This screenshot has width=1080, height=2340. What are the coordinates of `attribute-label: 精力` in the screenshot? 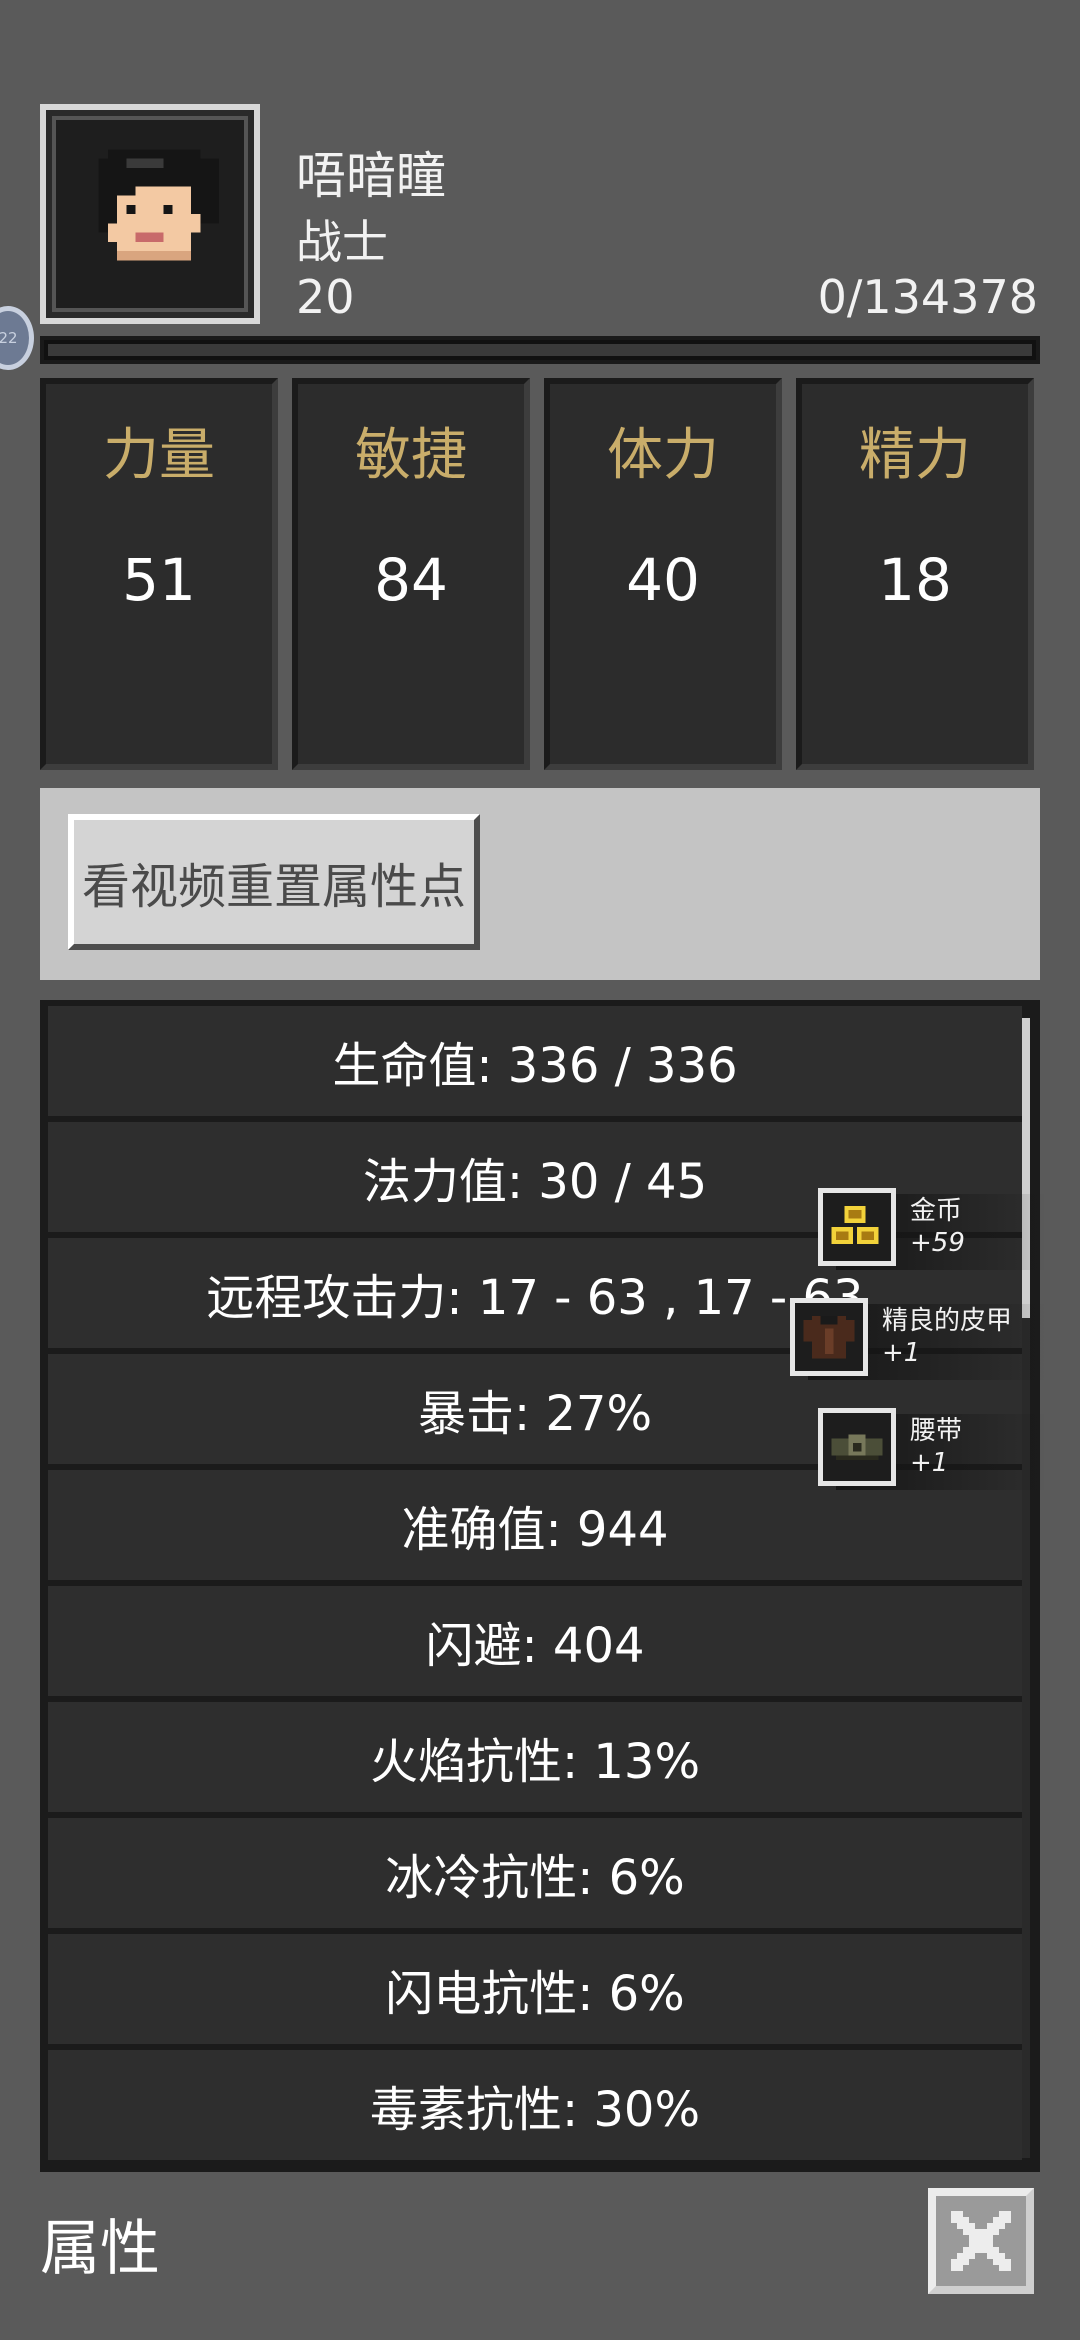 It's located at (915, 455).